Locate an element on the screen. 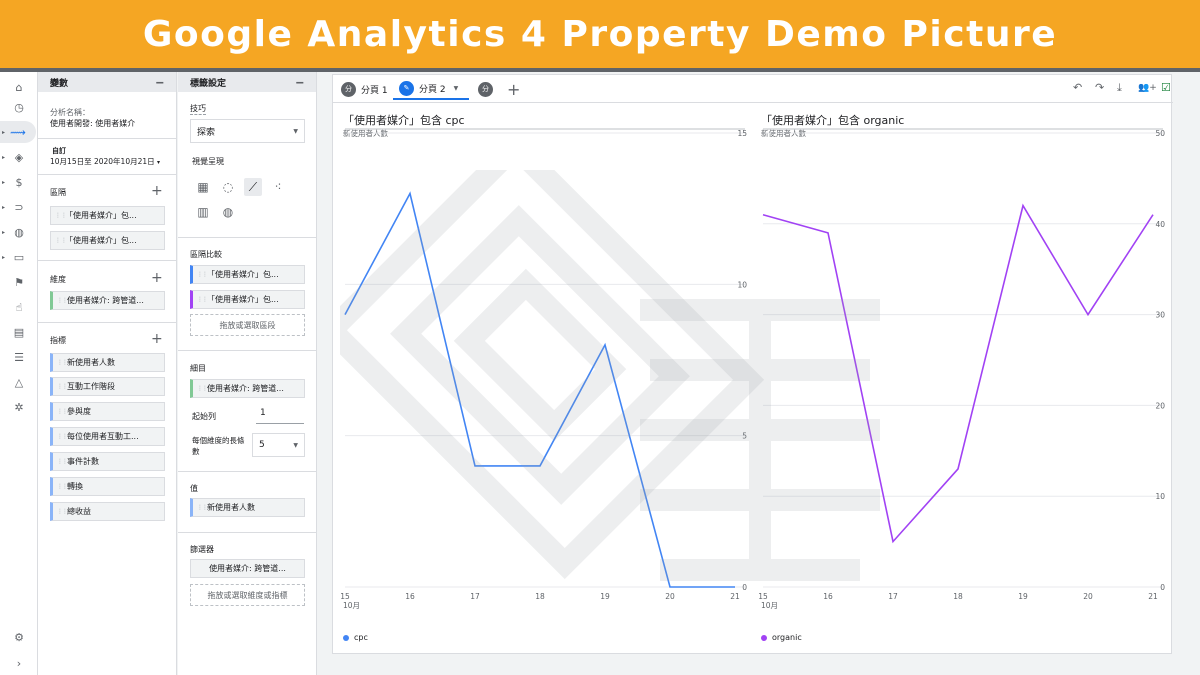  y-tick-label: 15 is located at coordinates (742, 133).